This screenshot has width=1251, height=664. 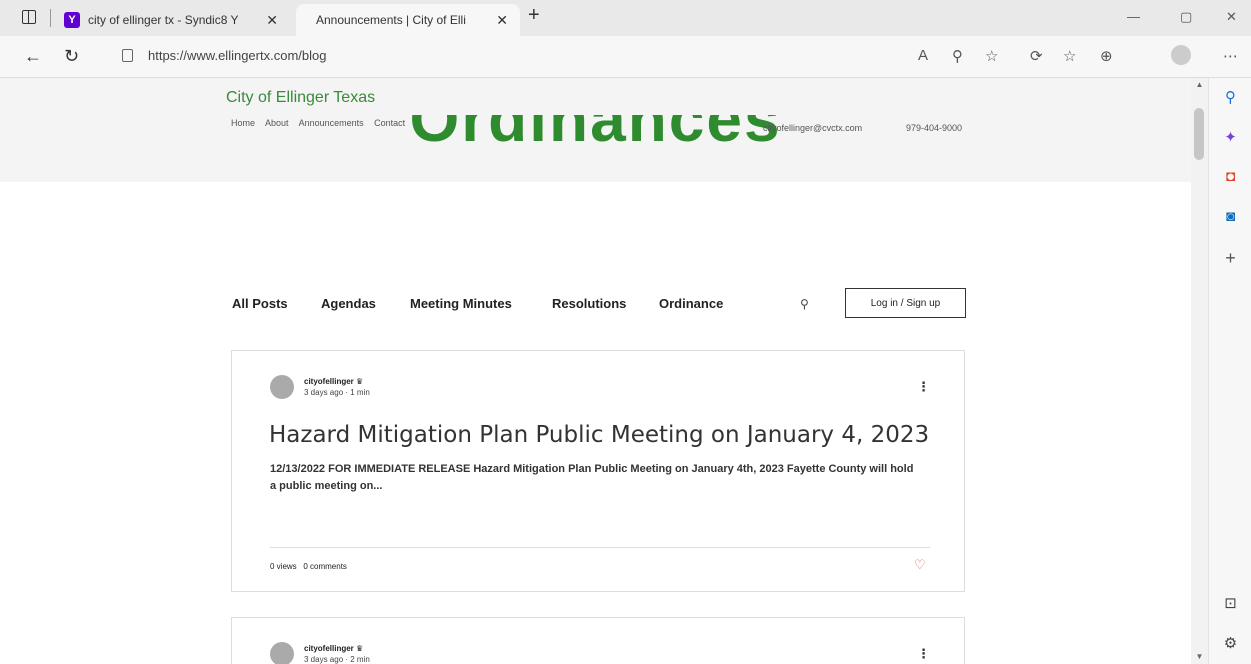 What do you see at coordinates (920, 565) in the screenshot?
I see `like-heart-icon: ♡` at bounding box center [920, 565].